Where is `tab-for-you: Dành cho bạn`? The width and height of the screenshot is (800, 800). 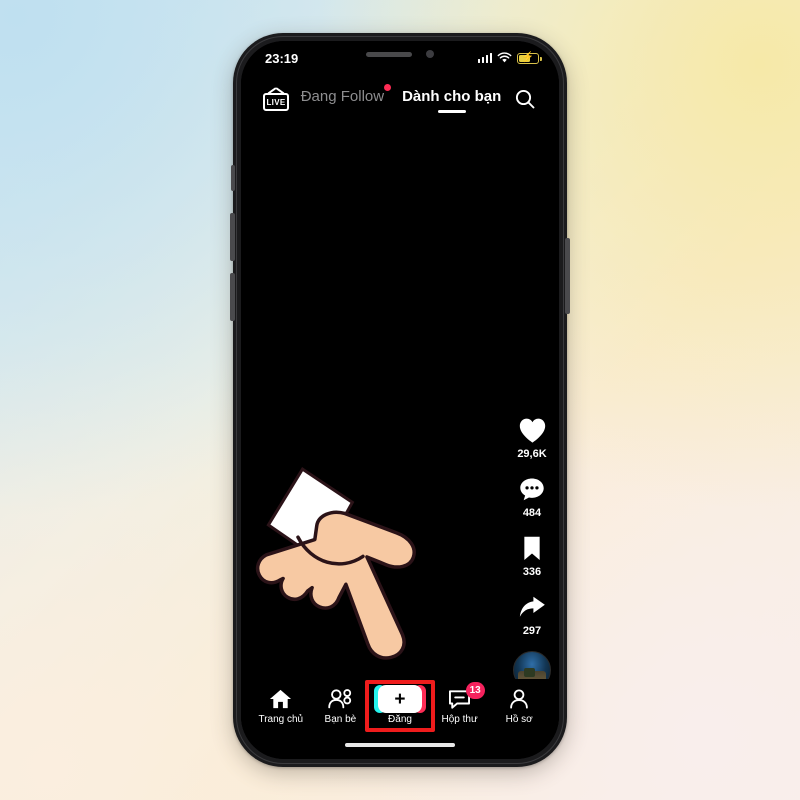 tab-for-you: Dành cho bạn is located at coordinates (451, 99).